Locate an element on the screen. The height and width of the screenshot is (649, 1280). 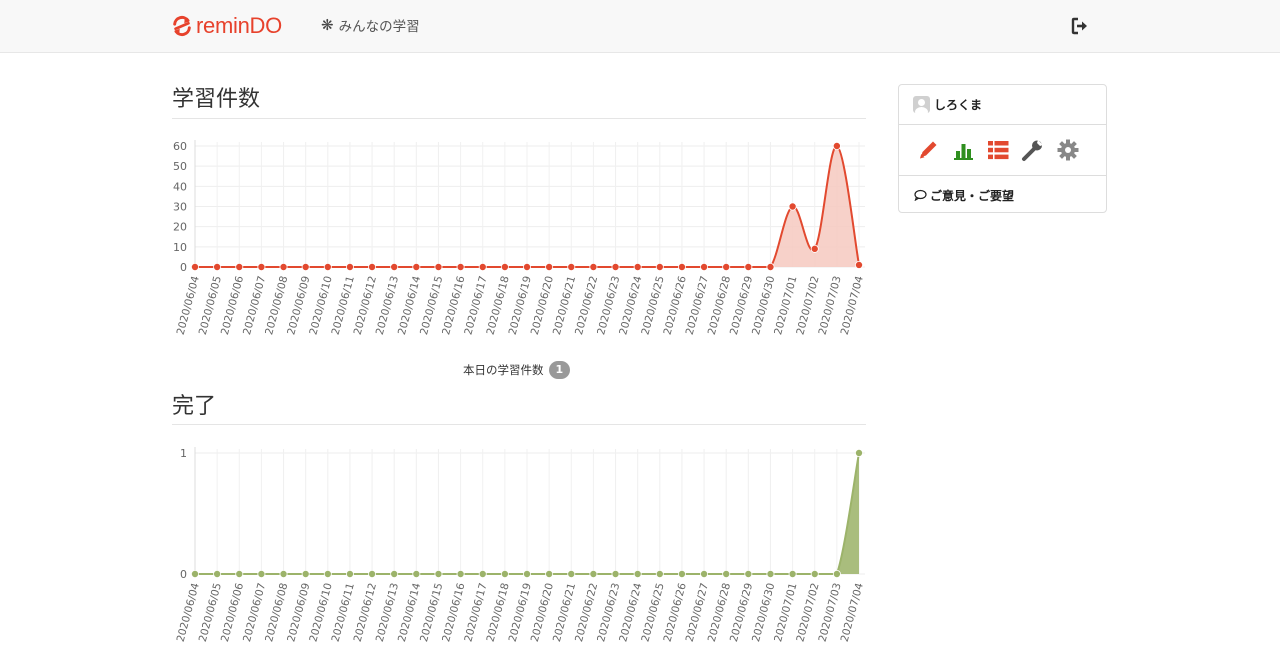
list-icon is located at coordinates (998, 150).